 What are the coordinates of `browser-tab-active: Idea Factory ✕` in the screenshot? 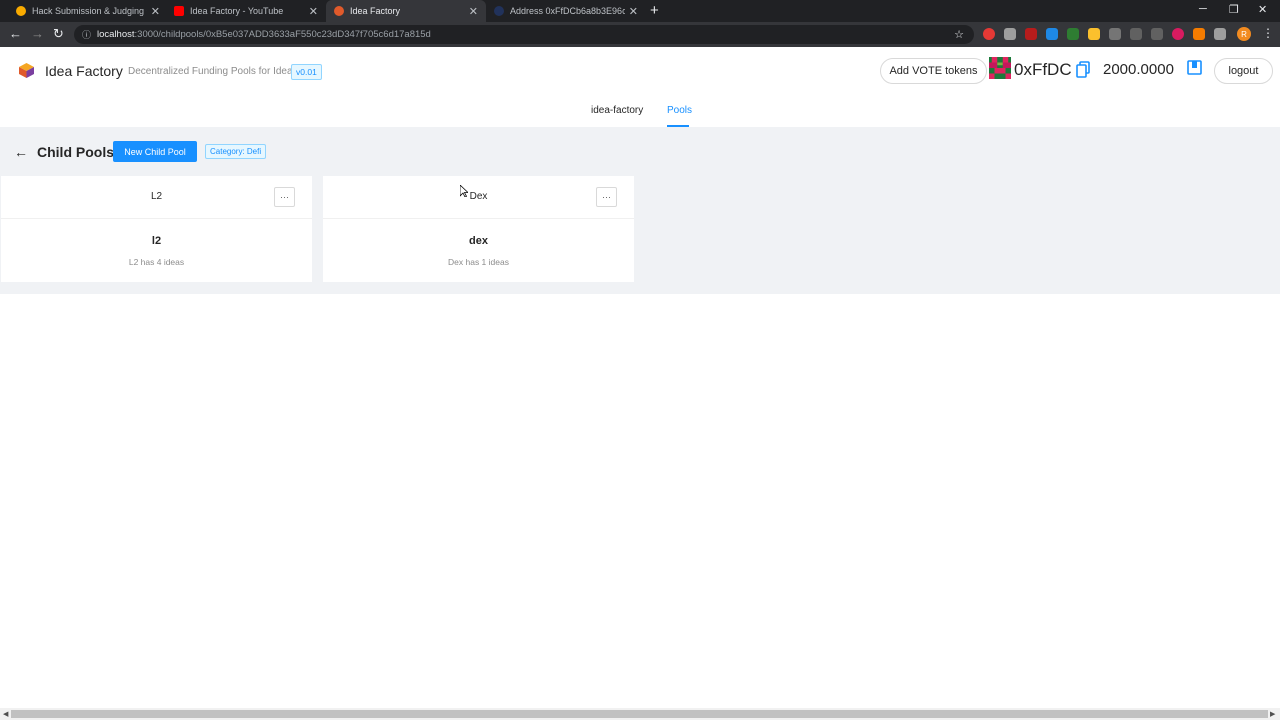 It's located at (406, 11).